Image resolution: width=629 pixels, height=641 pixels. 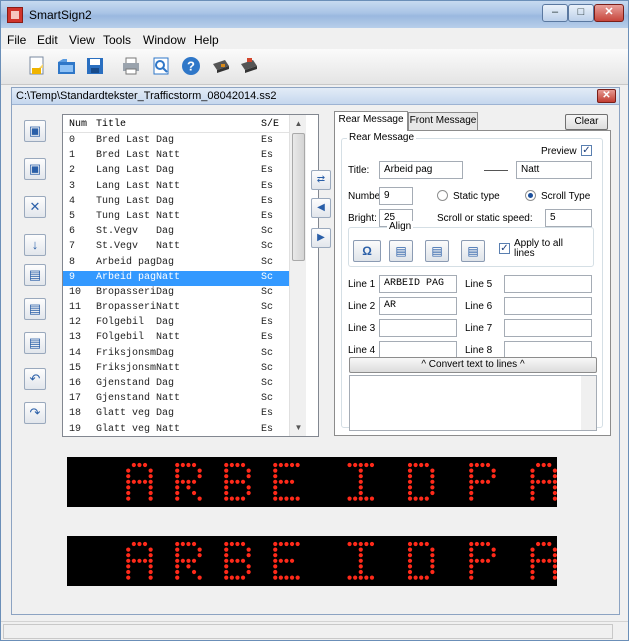 What do you see at coordinates (35, 245) in the screenshot?
I see `sort-button: ↓` at bounding box center [35, 245].